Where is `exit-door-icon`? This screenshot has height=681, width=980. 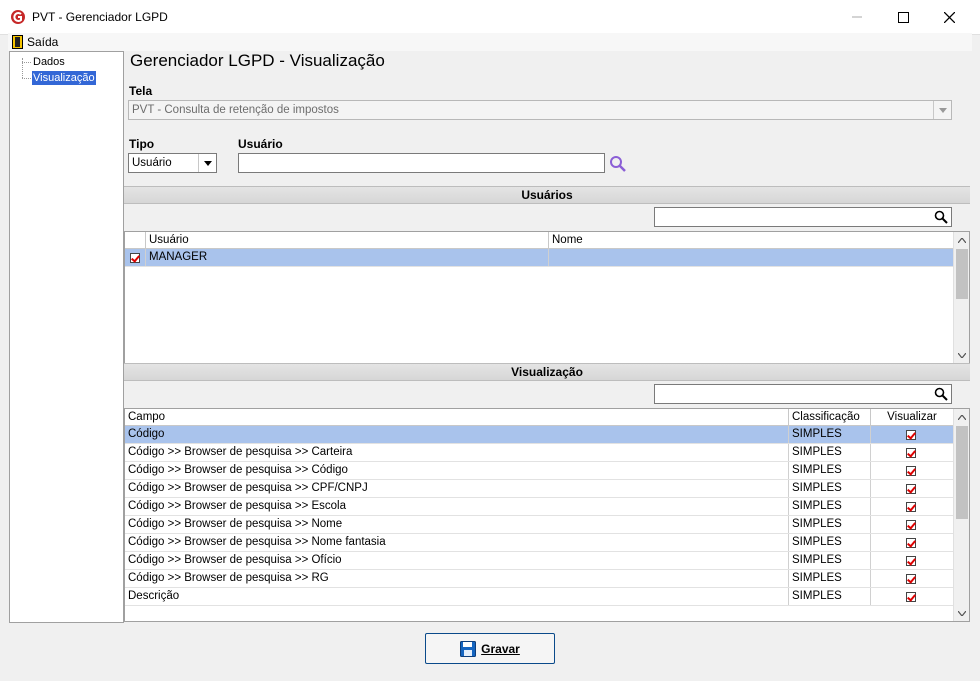
exit-door-icon is located at coordinates (17, 42).